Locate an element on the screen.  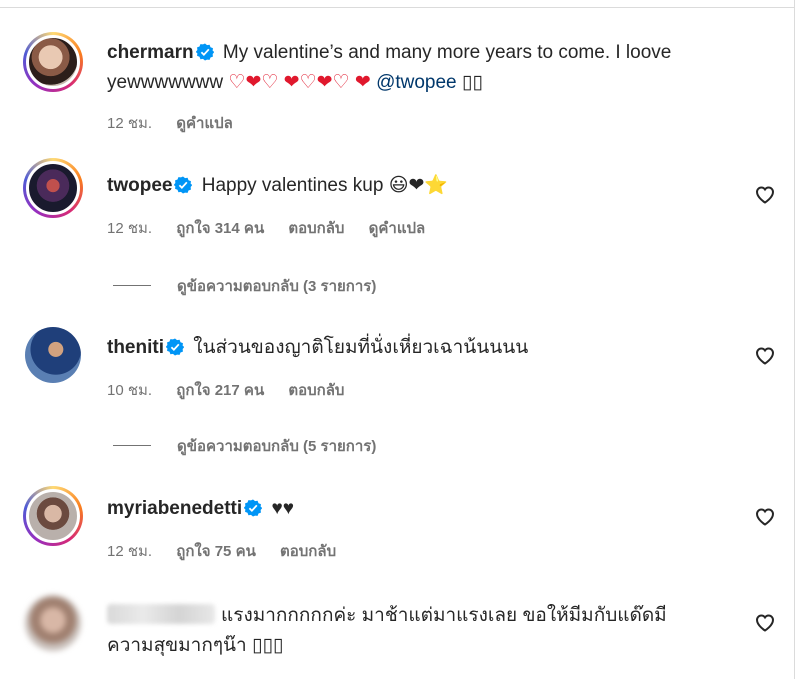
username: myriabenedetti is located at coordinates (174, 508).